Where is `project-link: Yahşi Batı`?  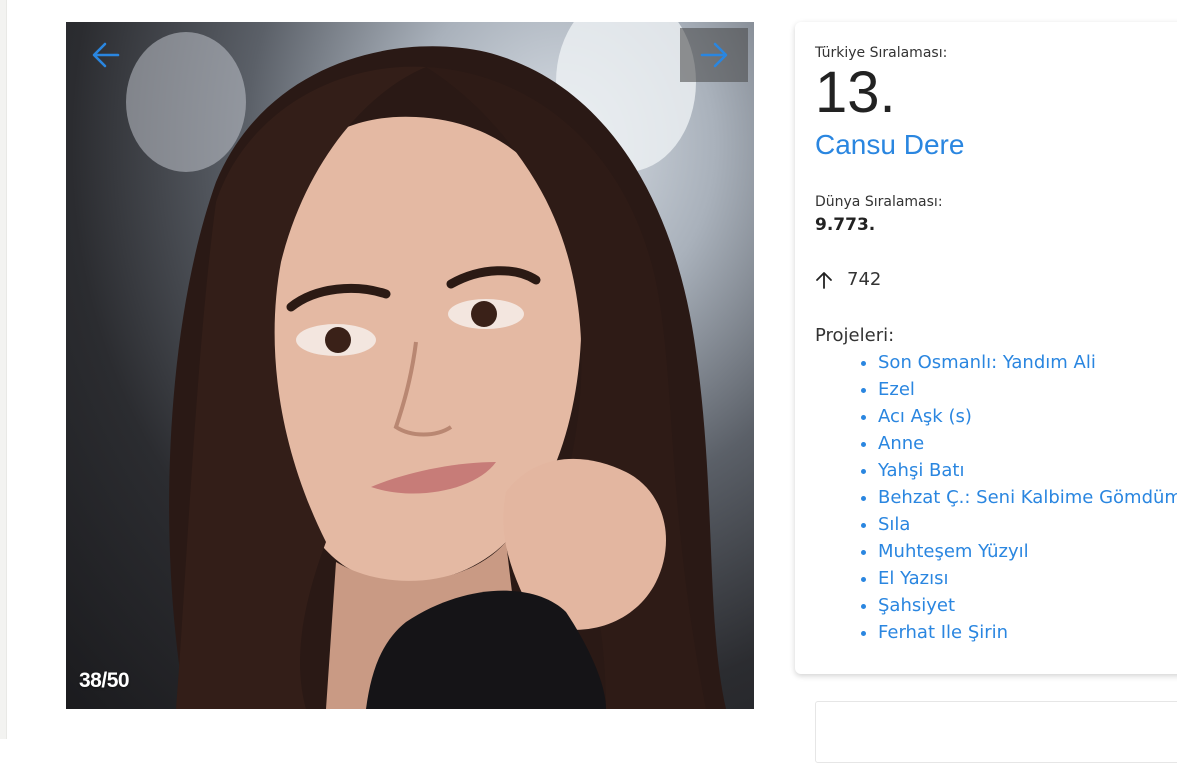
project-link: Yahşi Batı is located at coordinates (921, 470).